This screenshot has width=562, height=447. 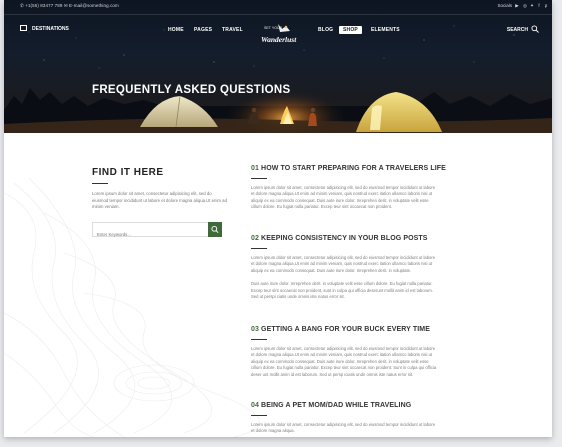 What do you see at coordinates (100, 183) in the screenshot?
I see `sidebar-divider` at bounding box center [100, 183].